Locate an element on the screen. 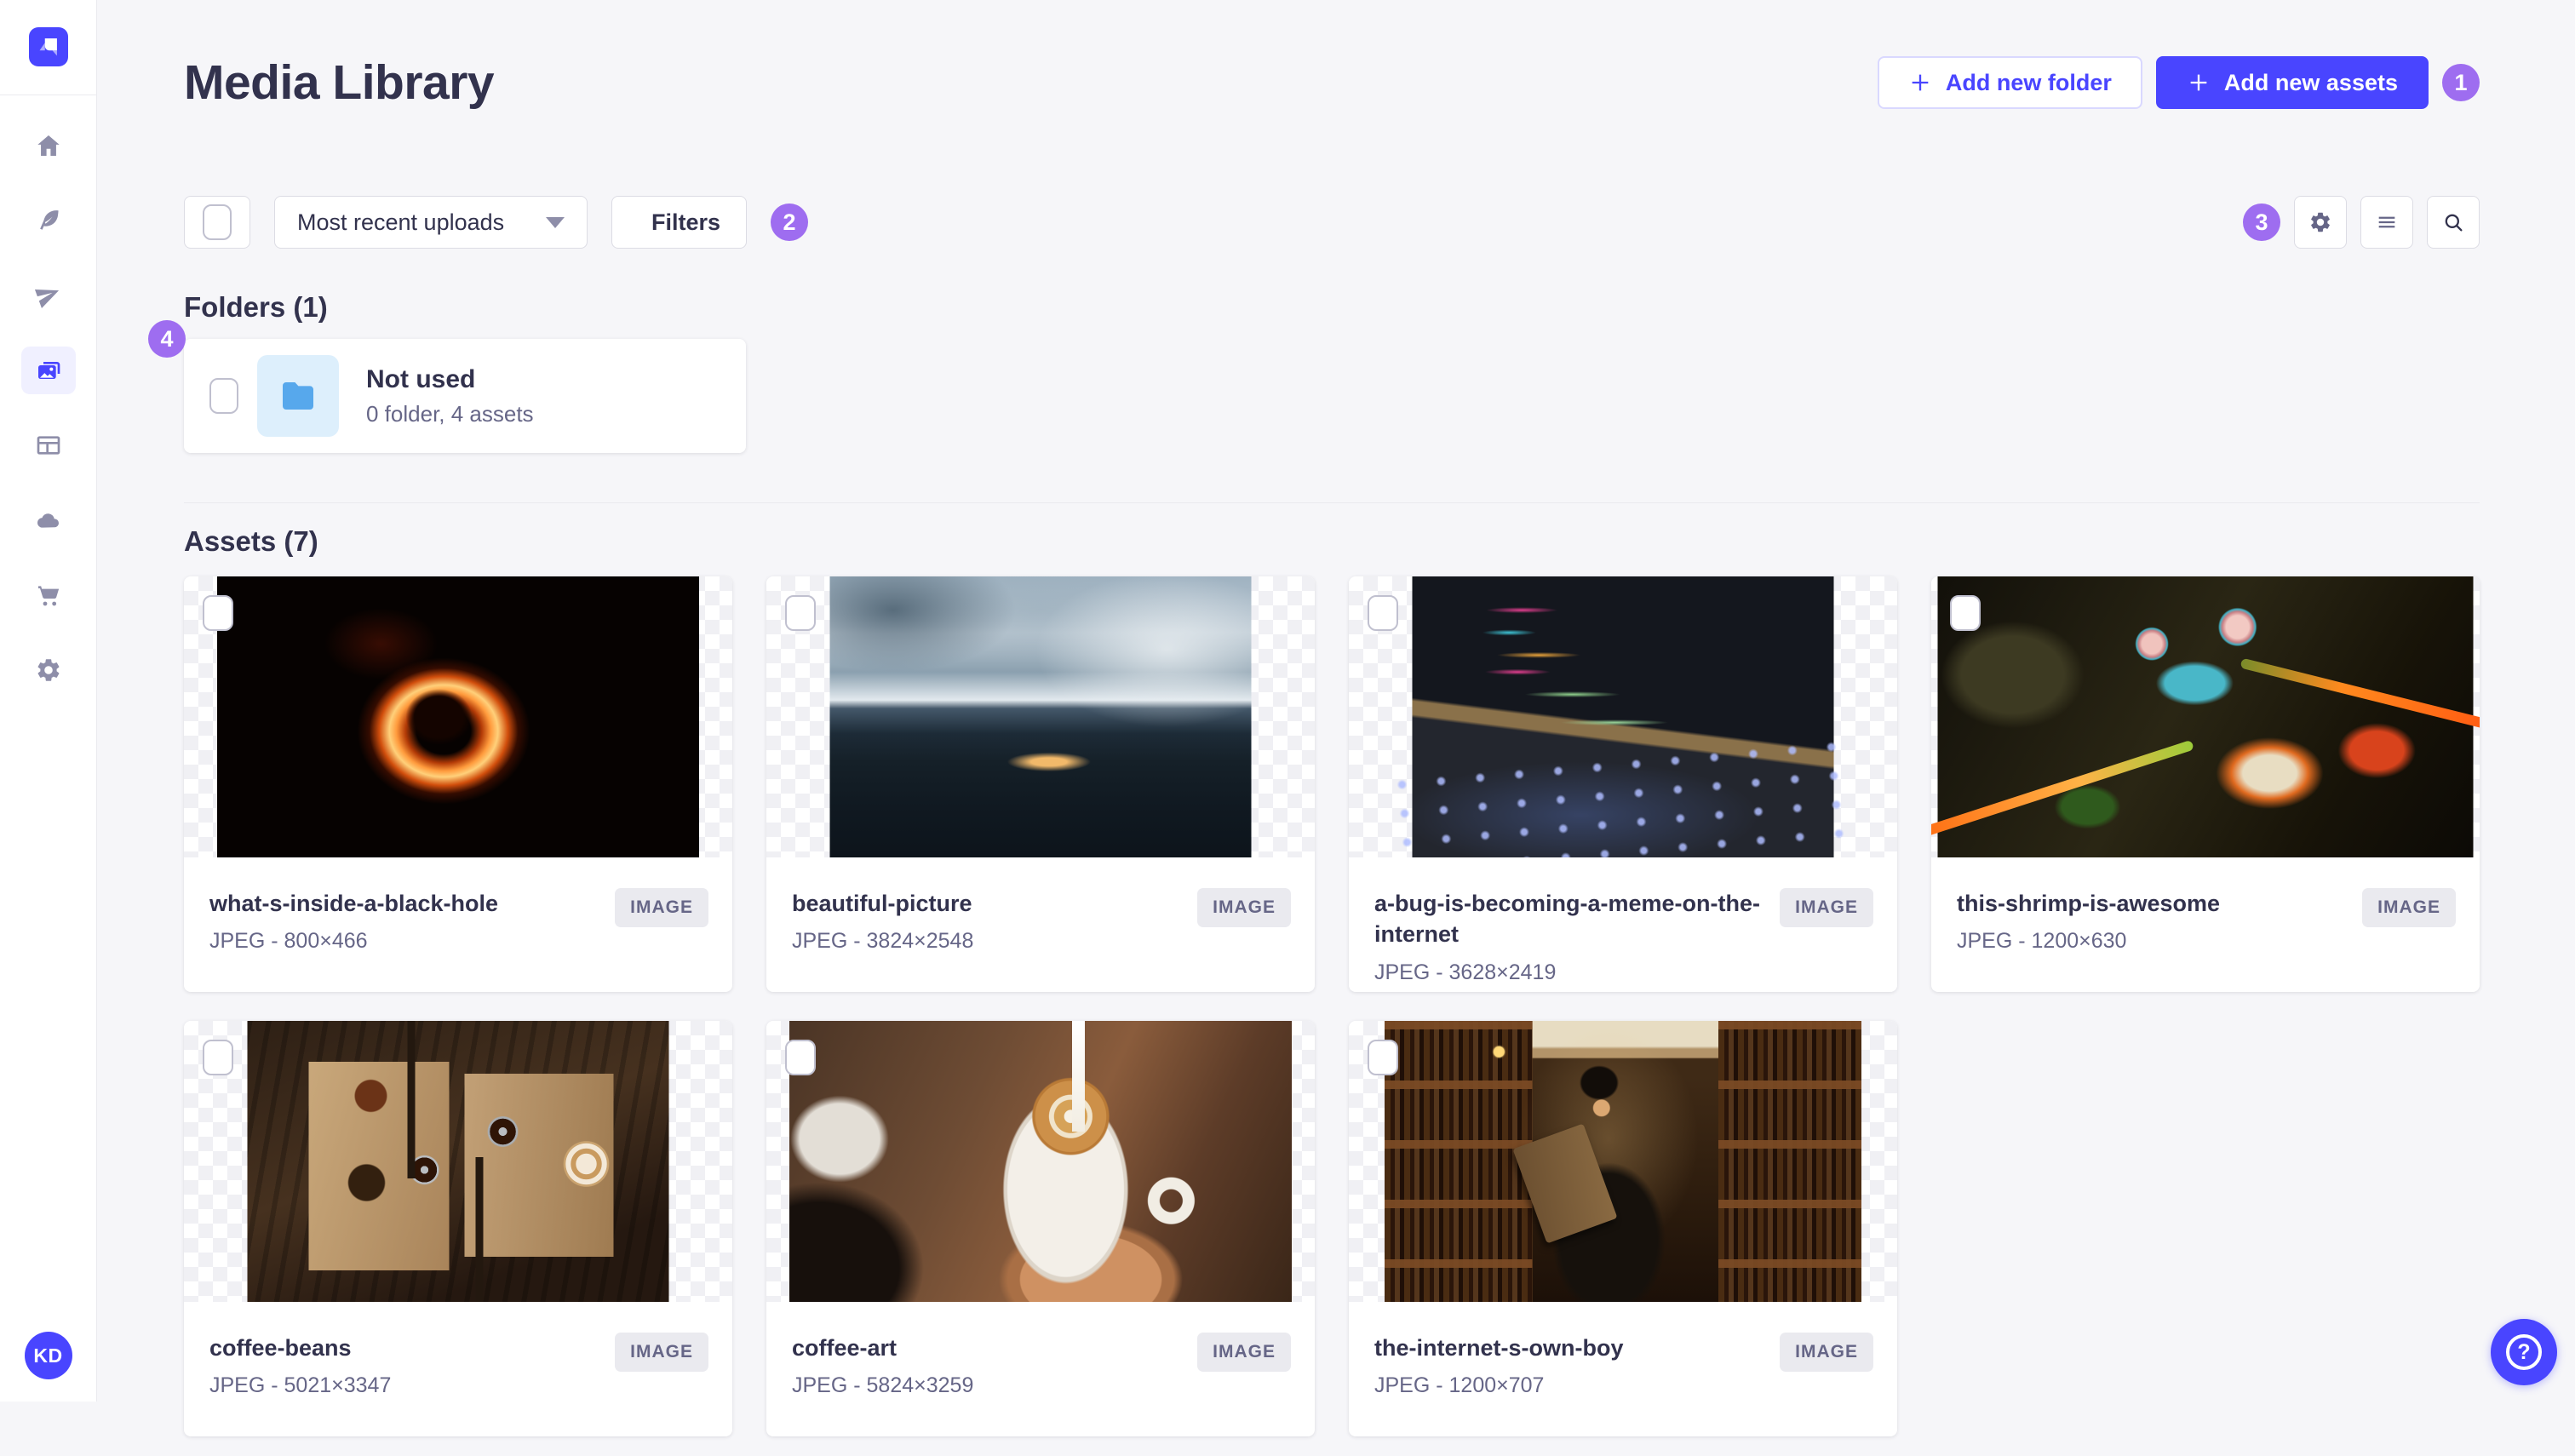 Image resolution: width=2575 pixels, height=1456 pixels. coffee-beans-image is located at coordinates (458, 1161).